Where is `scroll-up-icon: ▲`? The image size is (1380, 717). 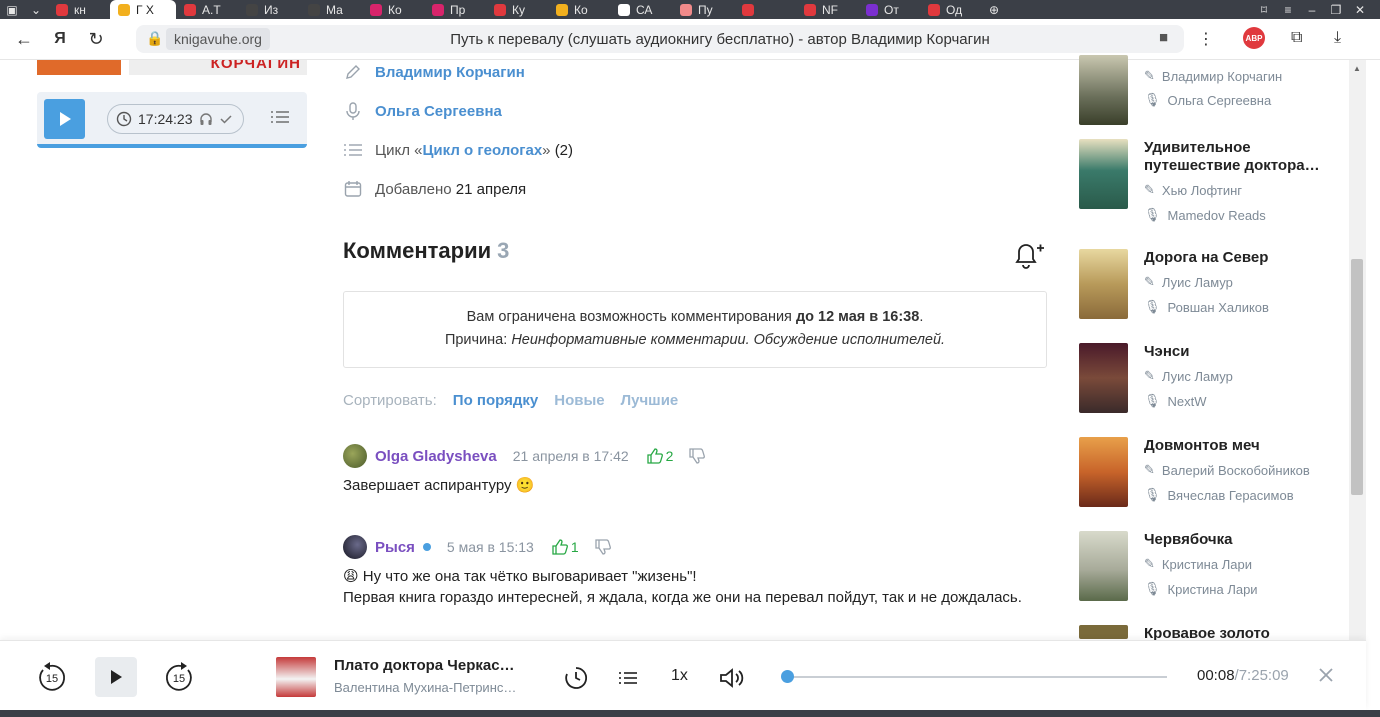
scroll-up-icon: ▲ is located at coordinates (1357, 68).